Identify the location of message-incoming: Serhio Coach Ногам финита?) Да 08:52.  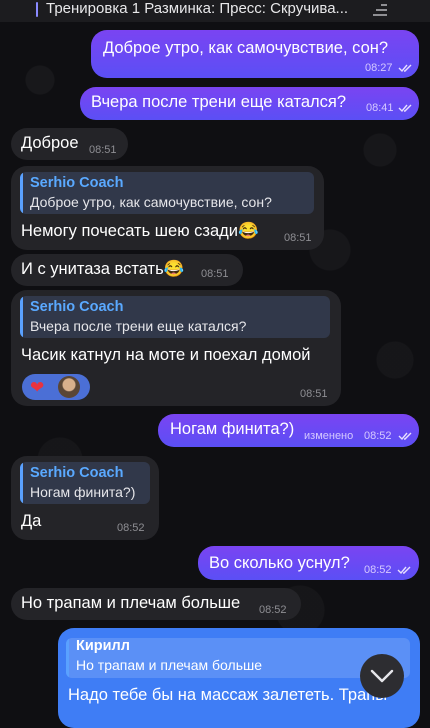
(85, 498).